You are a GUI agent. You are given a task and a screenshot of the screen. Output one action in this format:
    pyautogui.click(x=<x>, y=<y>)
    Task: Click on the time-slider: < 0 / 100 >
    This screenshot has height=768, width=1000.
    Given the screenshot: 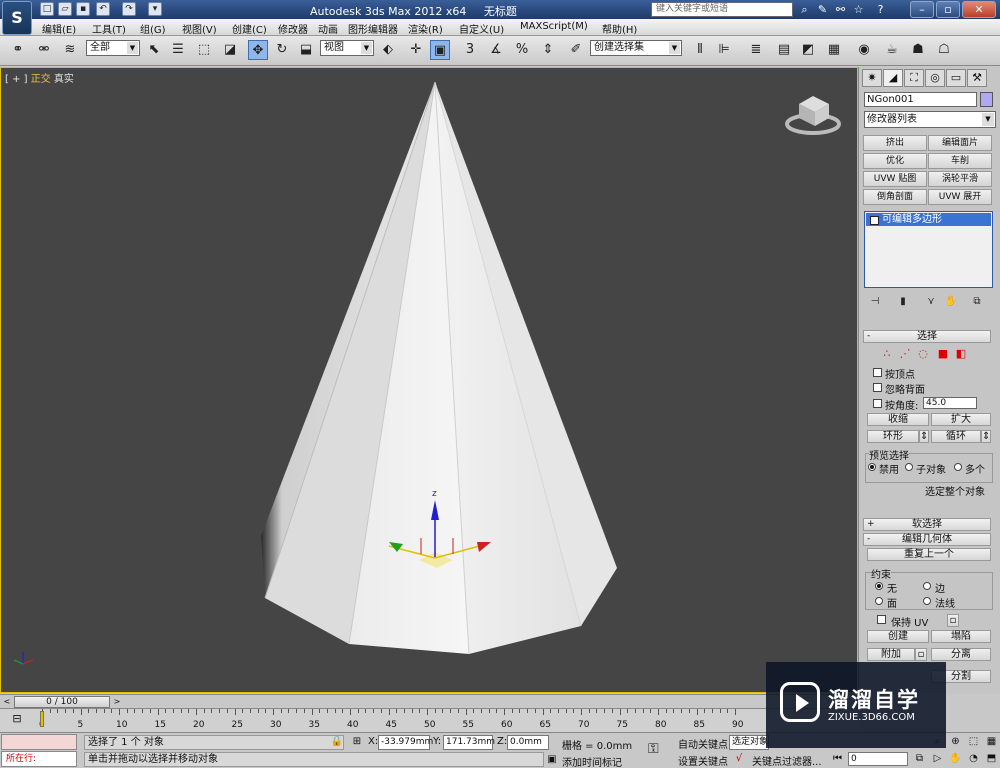 What is the action you would take?
    pyautogui.click(x=429, y=701)
    